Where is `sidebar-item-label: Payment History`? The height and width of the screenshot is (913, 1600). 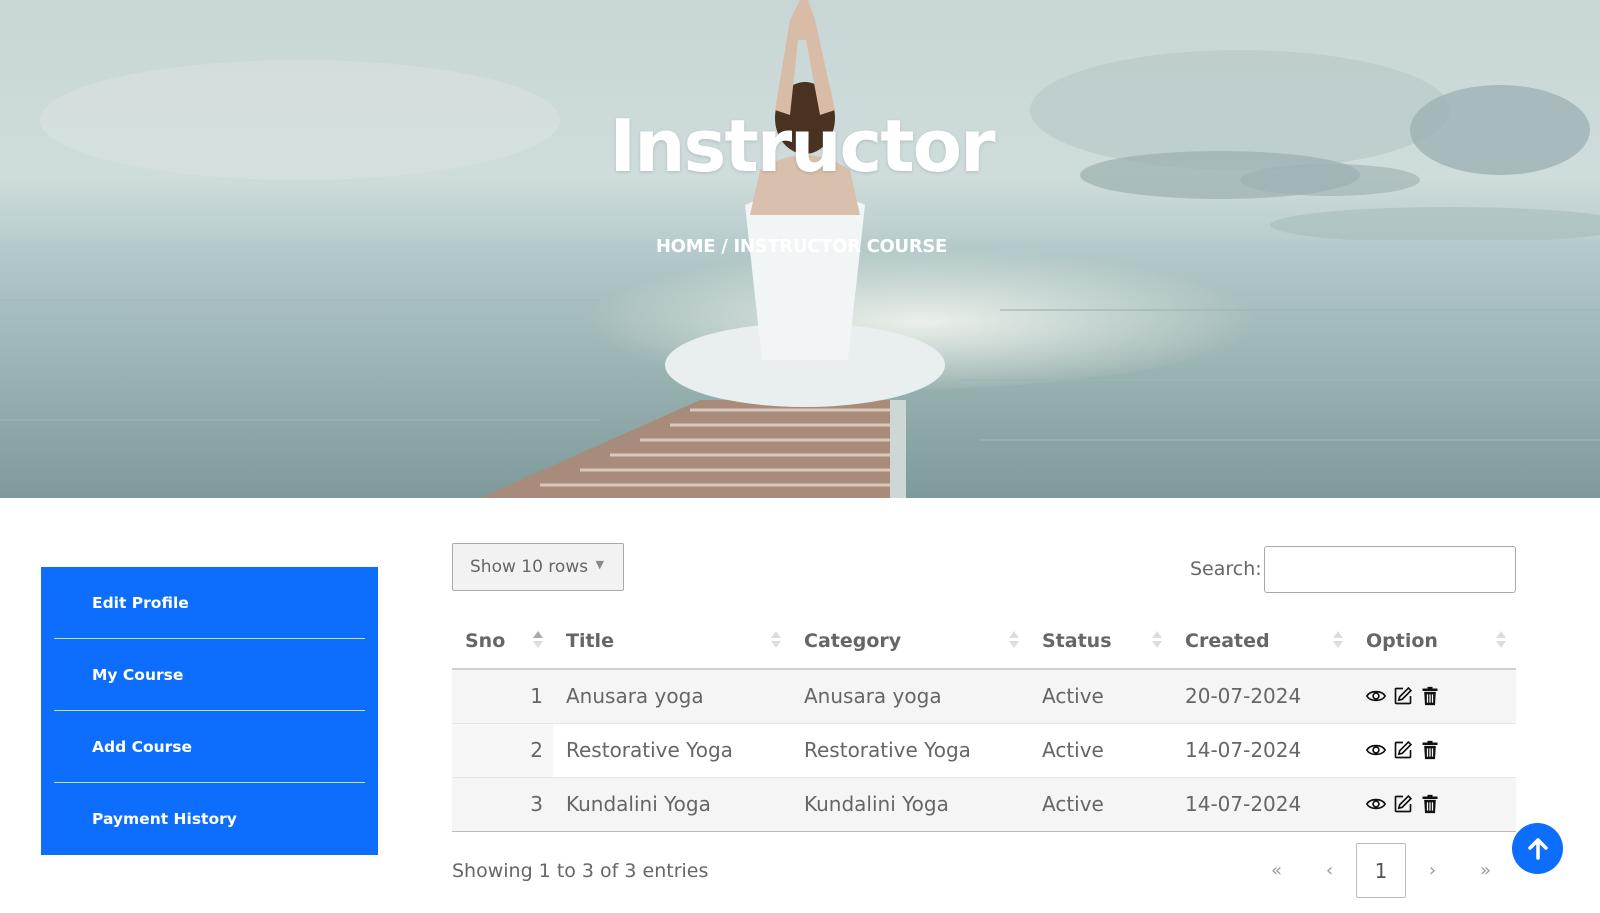 sidebar-item-label: Payment History is located at coordinates (164, 819).